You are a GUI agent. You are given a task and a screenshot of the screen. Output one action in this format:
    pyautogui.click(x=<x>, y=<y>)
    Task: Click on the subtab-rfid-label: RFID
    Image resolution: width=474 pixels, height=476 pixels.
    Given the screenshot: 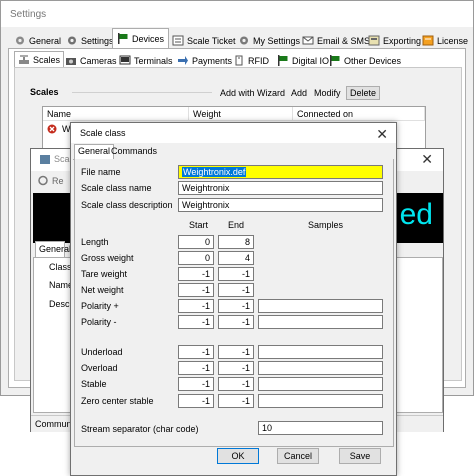 What is the action you would take?
    pyautogui.click(x=258, y=61)
    